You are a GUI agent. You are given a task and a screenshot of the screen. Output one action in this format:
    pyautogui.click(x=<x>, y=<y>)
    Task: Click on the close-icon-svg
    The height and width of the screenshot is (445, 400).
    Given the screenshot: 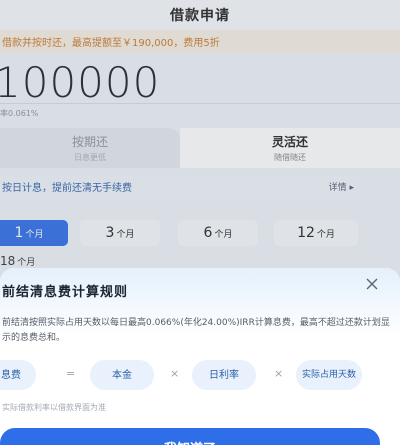 What is the action you would take?
    pyautogui.click(x=372, y=284)
    